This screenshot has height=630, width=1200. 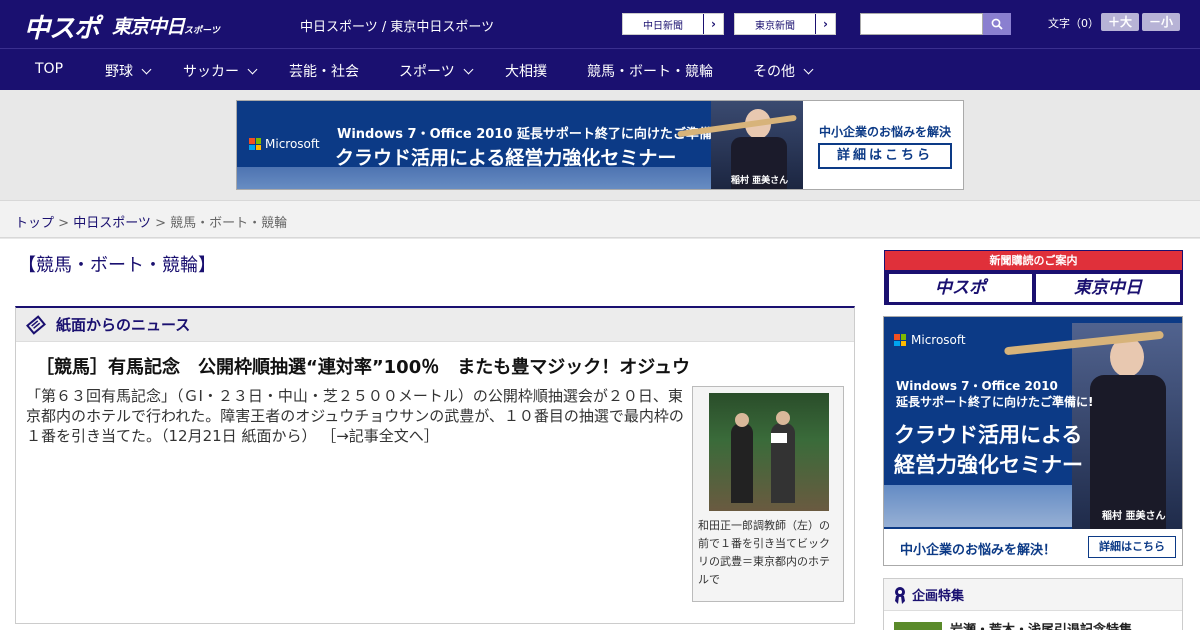 What do you see at coordinates (1108, 288) in the screenshot?
I see `subscribe-tokyo-chunichi-link: 東京中日` at bounding box center [1108, 288].